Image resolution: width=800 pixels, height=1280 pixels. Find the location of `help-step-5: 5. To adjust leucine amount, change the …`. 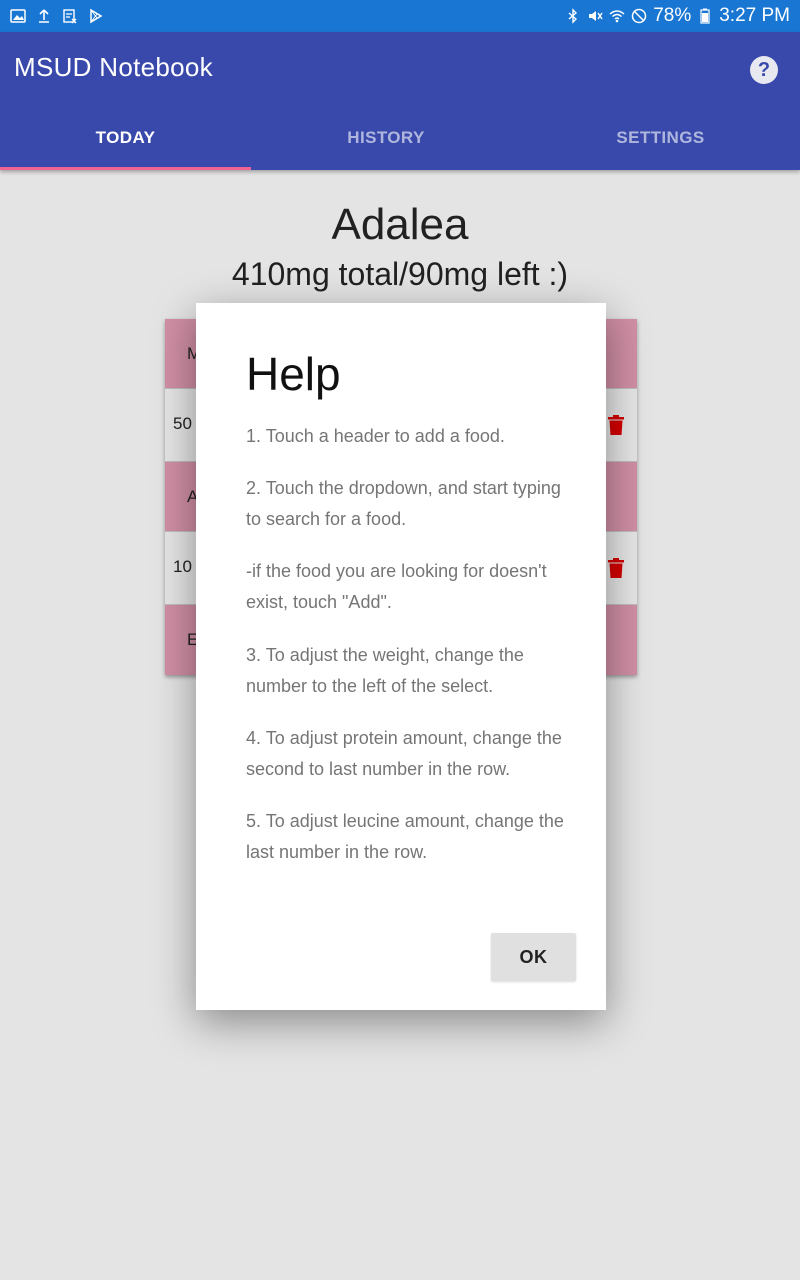

help-step-5: 5. To adjust leucine amount, change the … is located at coordinates (405, 836).